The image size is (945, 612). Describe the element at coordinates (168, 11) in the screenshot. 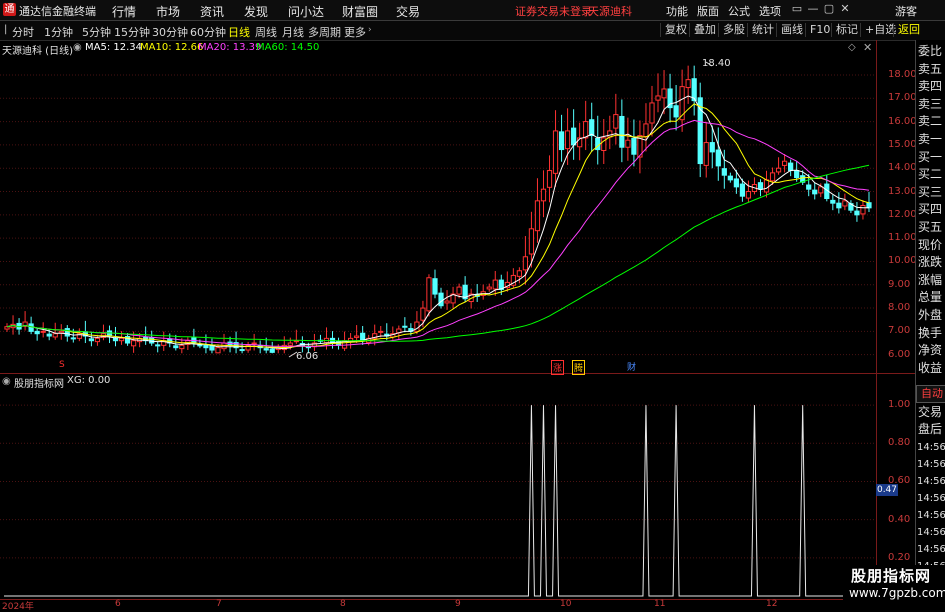

I see `menu-shichang: 市场` at that location.